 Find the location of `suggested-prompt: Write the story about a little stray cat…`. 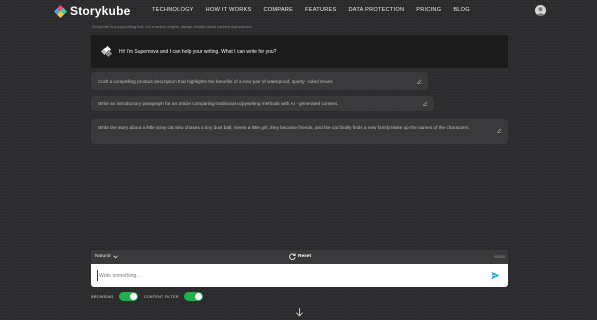

suggested-prompt: Write the story about a little stray cat… is located at coordinates (299, 131).